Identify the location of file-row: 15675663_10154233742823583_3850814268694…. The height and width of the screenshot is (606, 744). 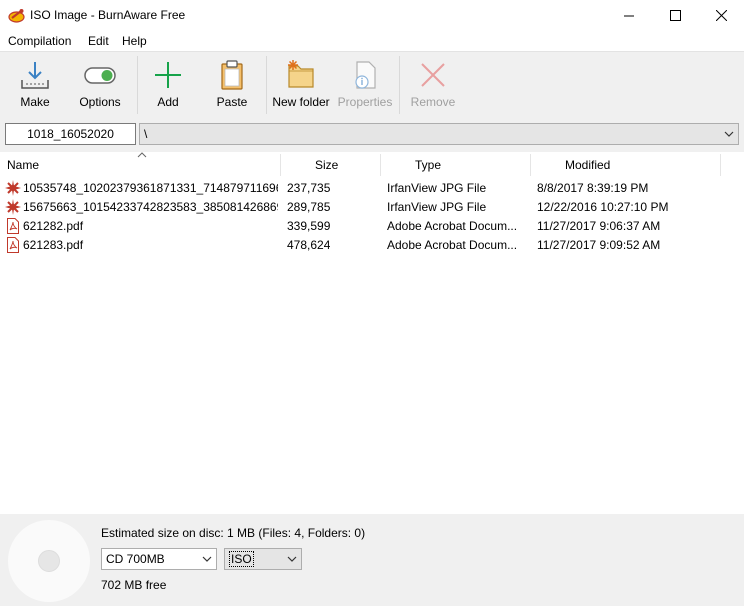
(372, 206).